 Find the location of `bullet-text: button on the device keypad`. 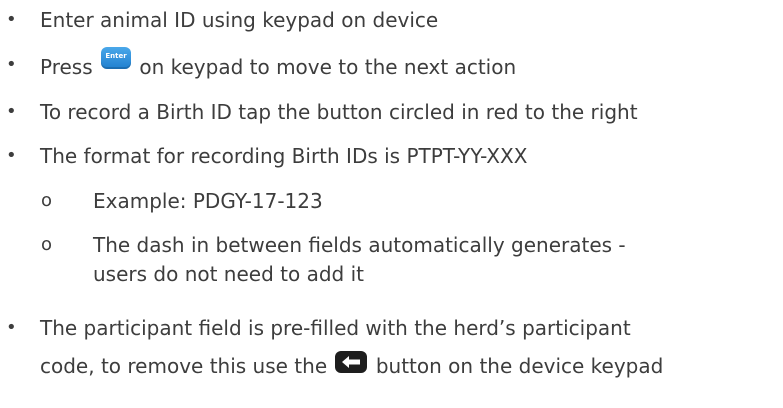

bullet-text: button on the device keypad is located at coordinates (519, 366).